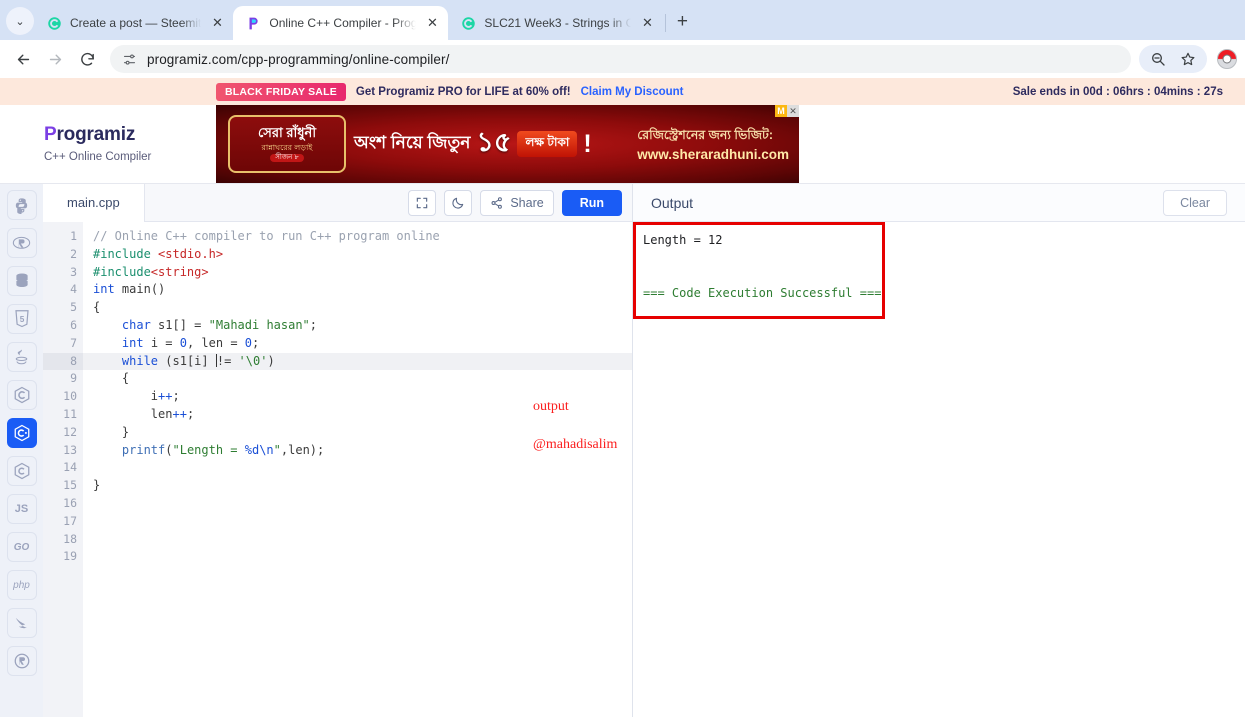 The image size is (1245, 717). What do you see at coordinates (97, 307) in the screenshot?
I see `code-line-5: {` at bounding box center [97, 307].